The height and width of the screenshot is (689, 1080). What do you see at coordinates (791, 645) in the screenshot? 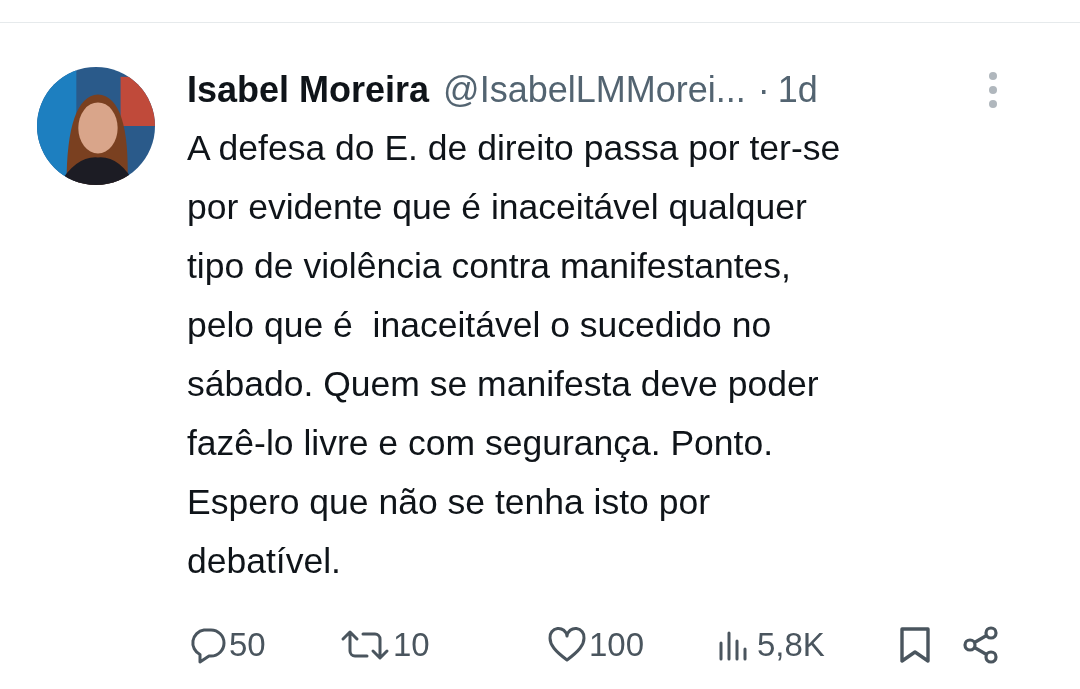
I see `action-count: 5,8K` at bounding box center [791, 645].